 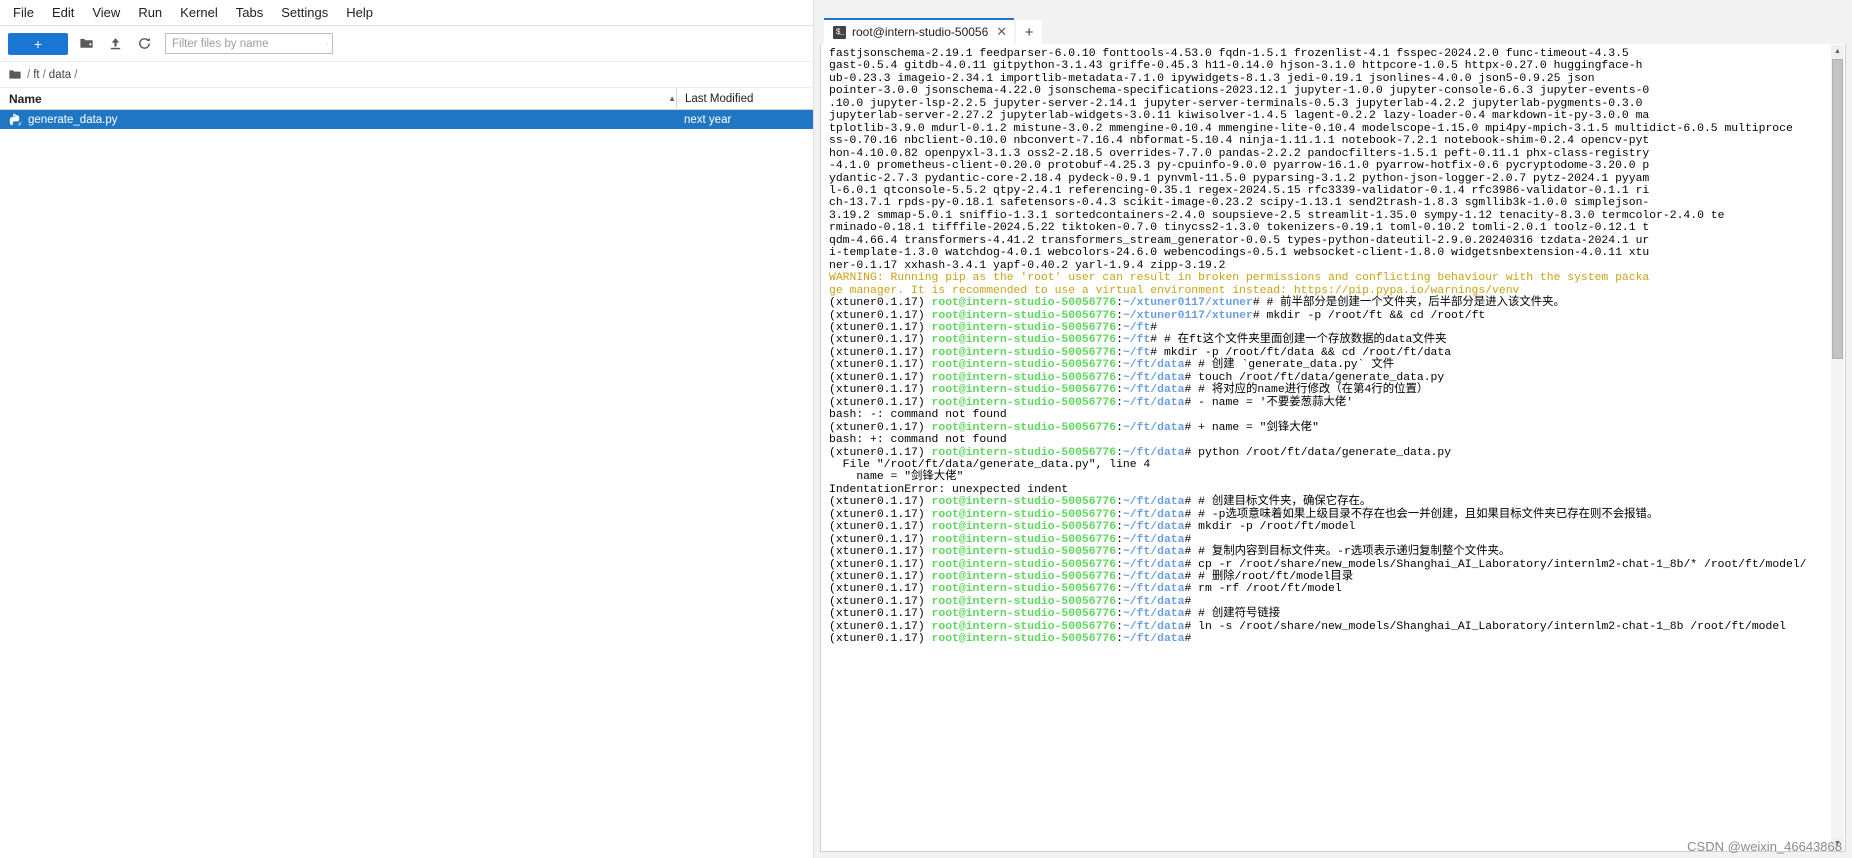 I want to click on menu-file: File, so click(x=23, y=13).